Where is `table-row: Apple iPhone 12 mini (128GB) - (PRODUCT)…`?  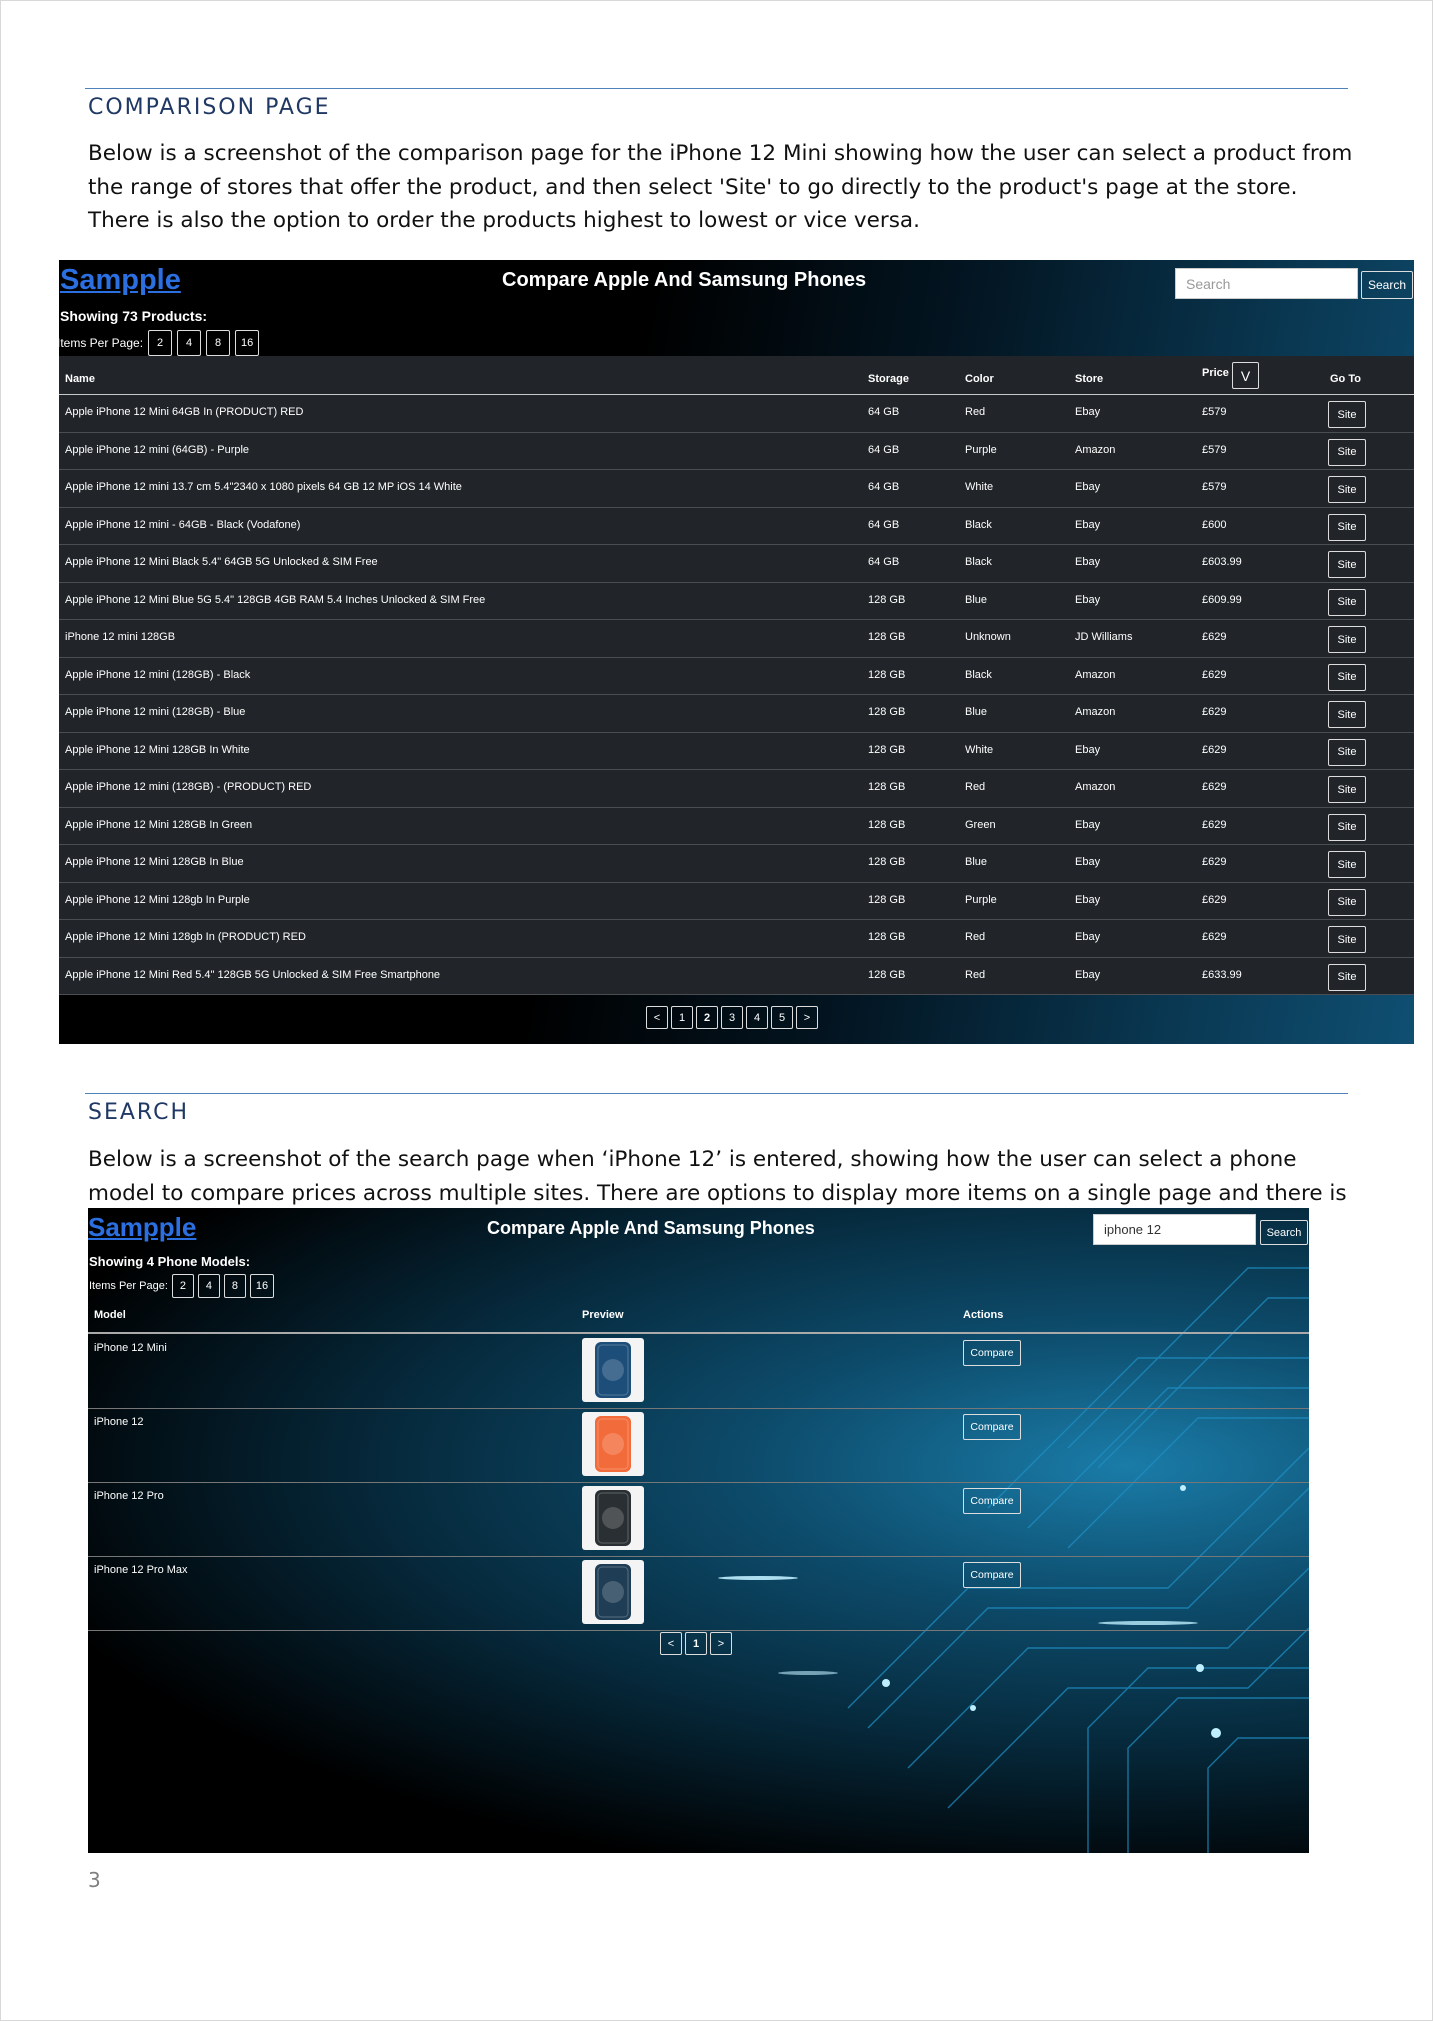 table-row: Apple iPhone 12 mini (128GB) - (PRODUCT)… is located at coordinates (736, 789).